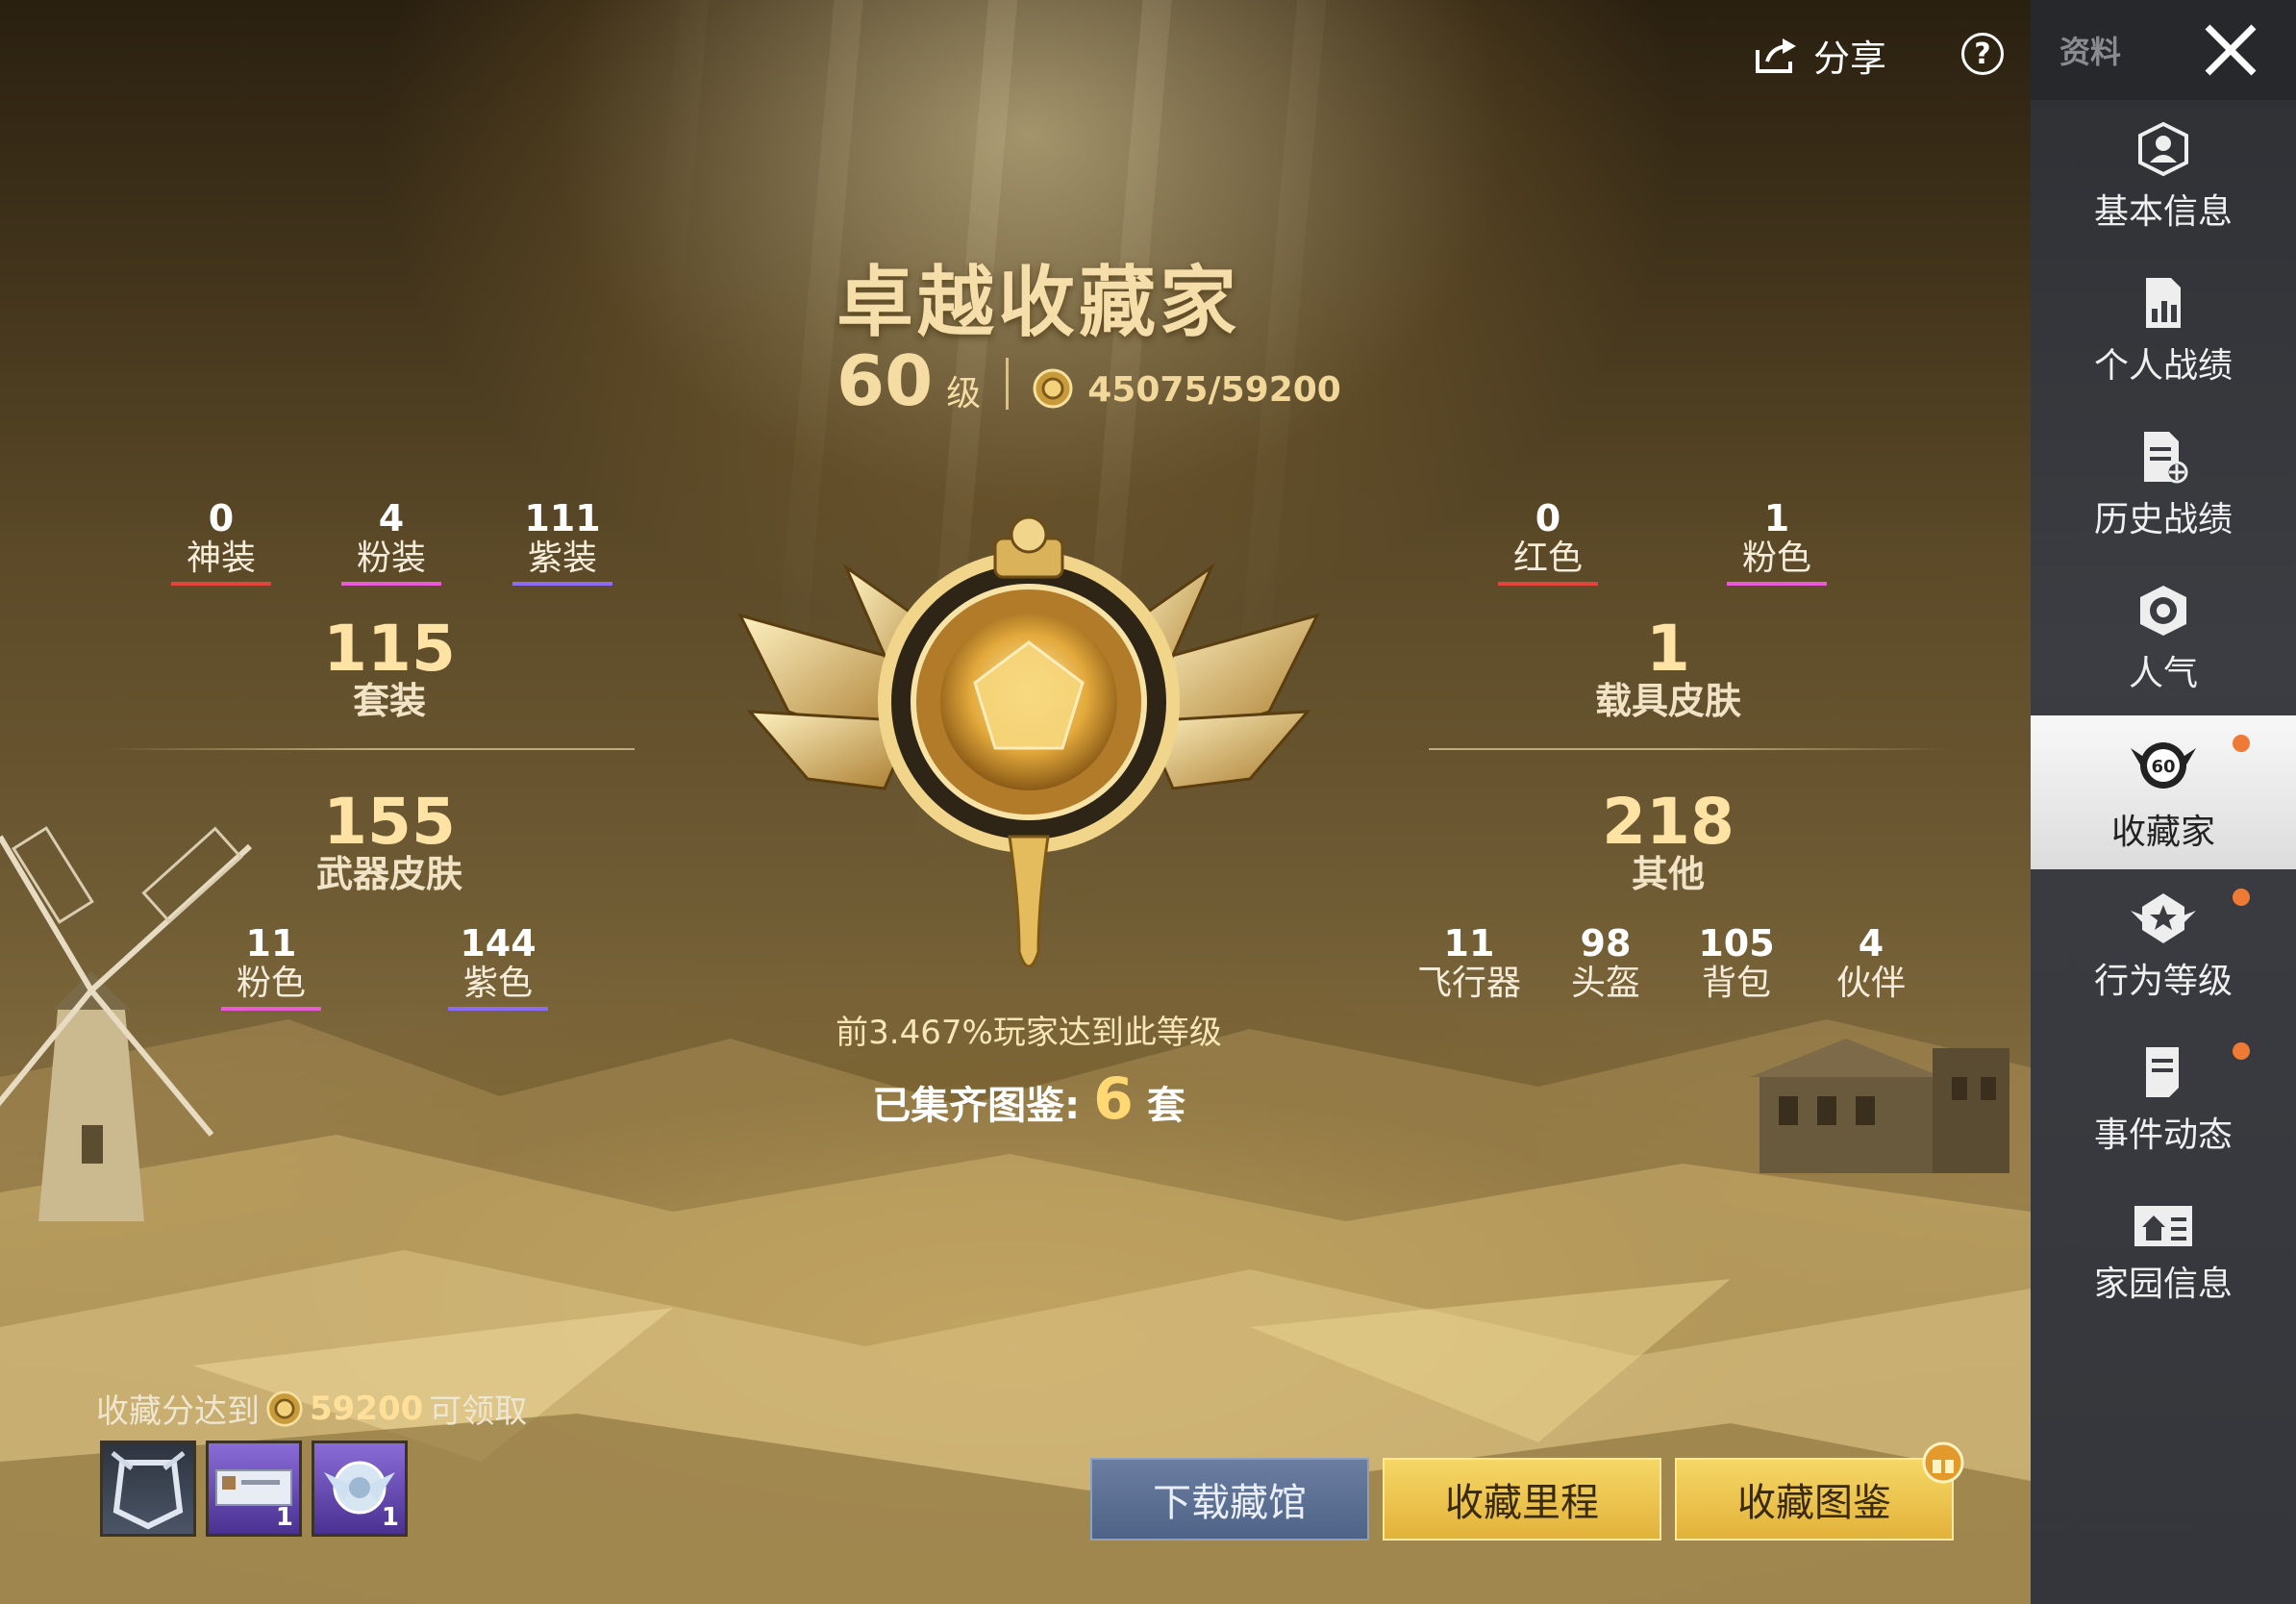  I want to click on collected-prefix: 已集齐图鉴:, so click(976, 1106).